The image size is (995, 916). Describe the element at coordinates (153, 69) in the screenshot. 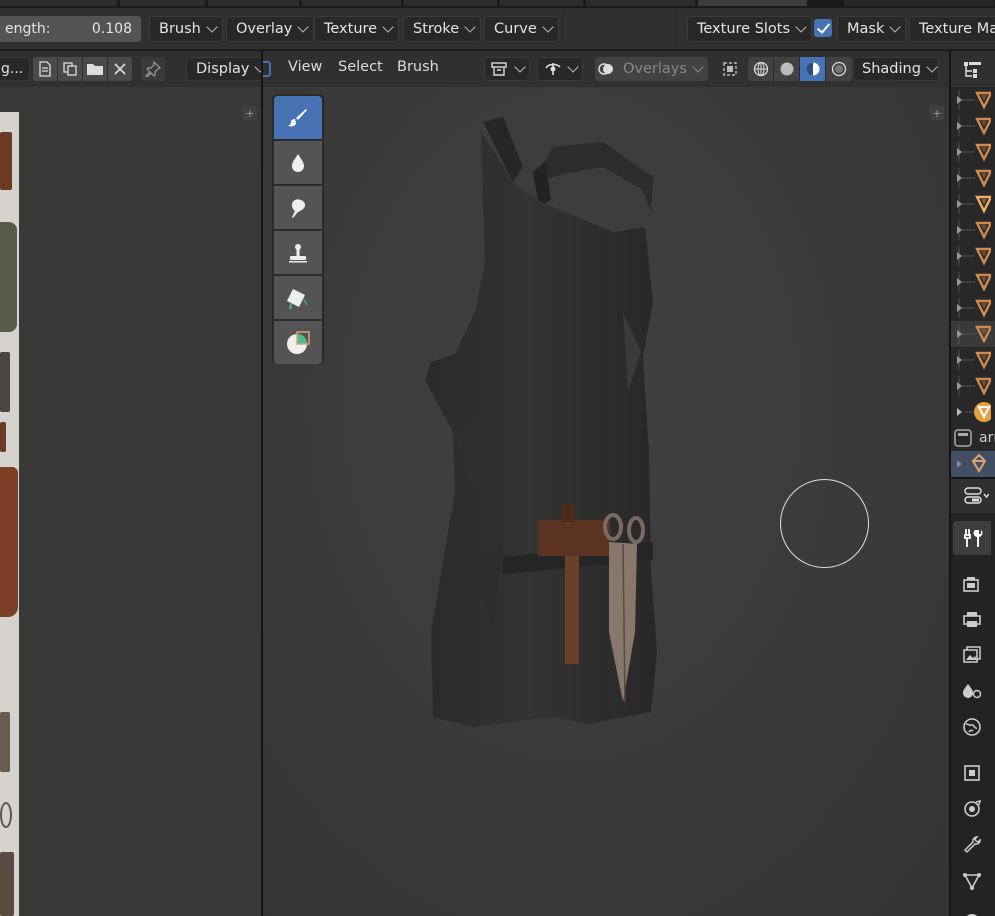

I see `pin-icon` at that location.